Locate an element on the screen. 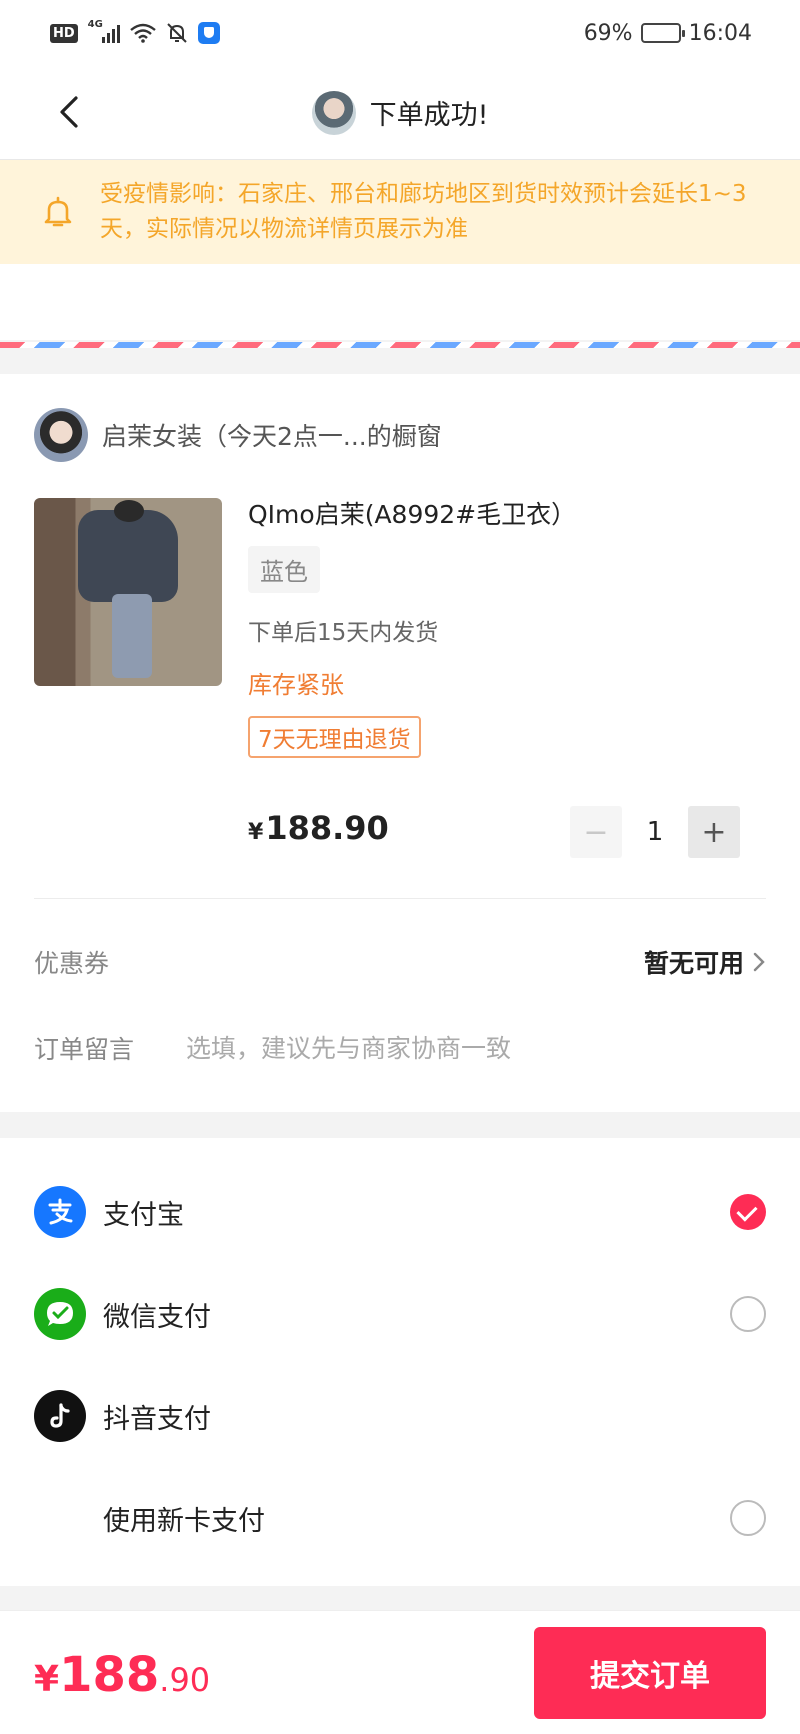 This screenshot has width=800, height=1734. radio-new-card is located at coordinates (748, 1518).